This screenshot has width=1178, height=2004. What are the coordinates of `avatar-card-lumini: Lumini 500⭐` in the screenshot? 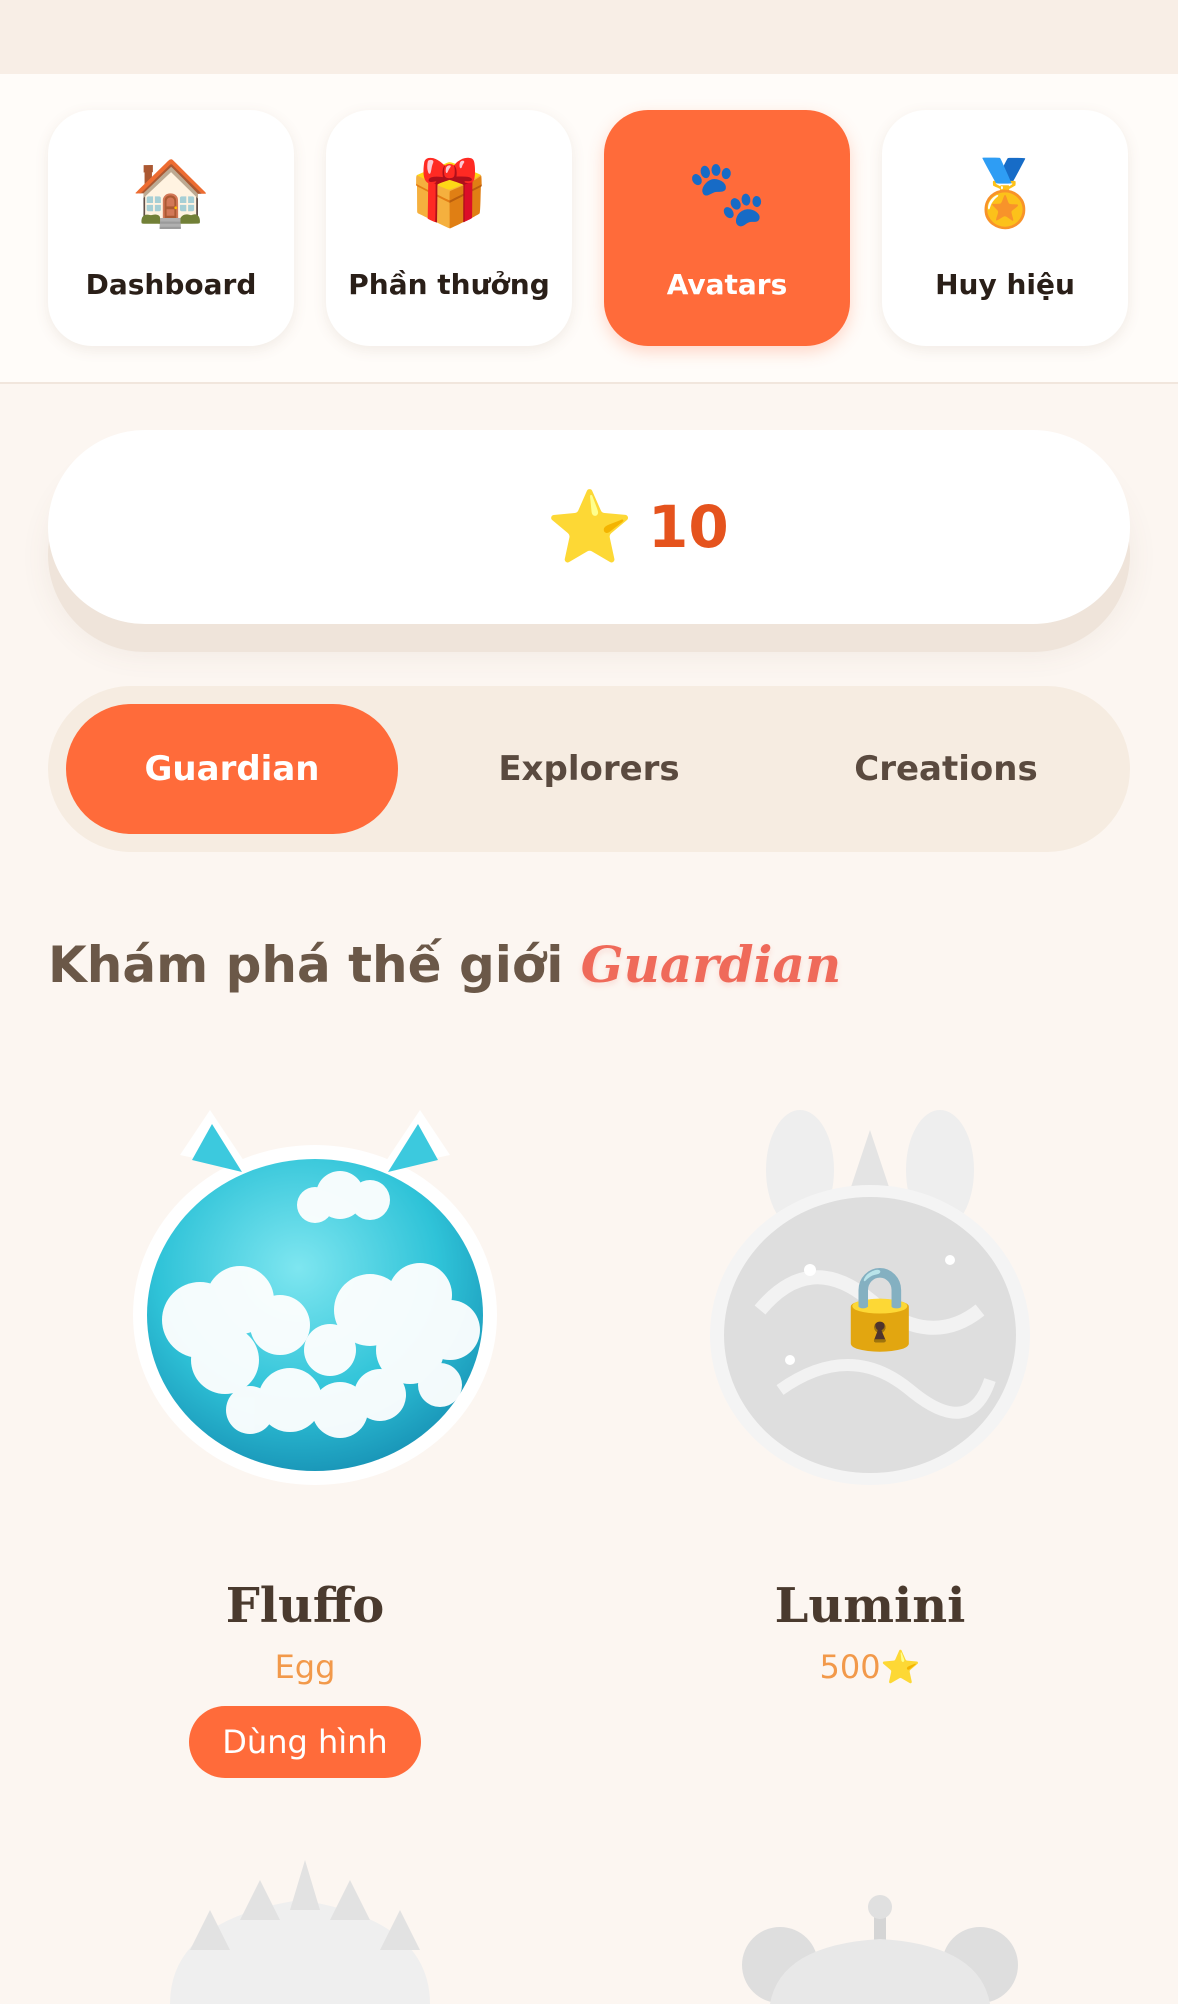 It's located at (870, 1648).